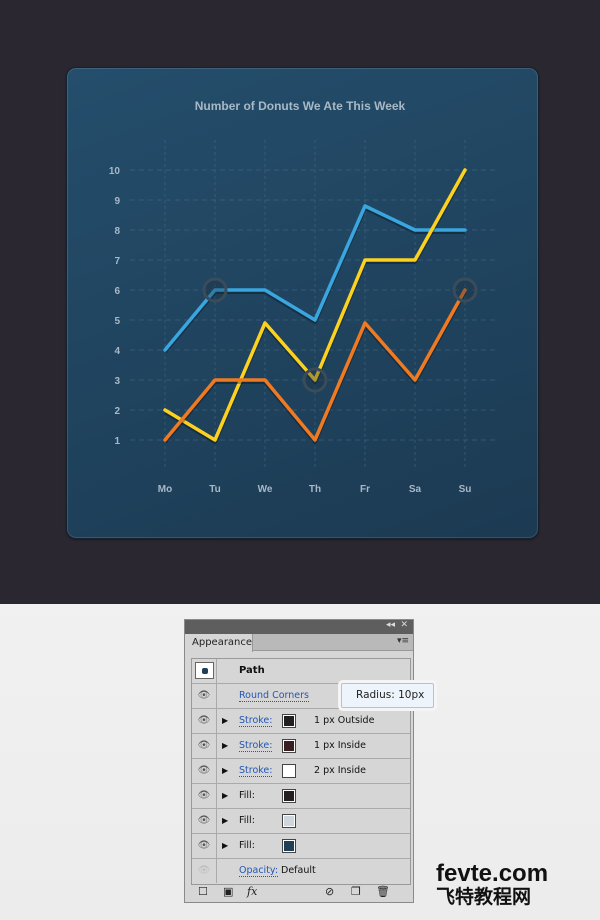 Image resolution: width=600 pixels, height=920 pixels. Describe the element at coordinates (203, 891) in the screenshot. I see `new-stroke-icon: ☐` at that location.